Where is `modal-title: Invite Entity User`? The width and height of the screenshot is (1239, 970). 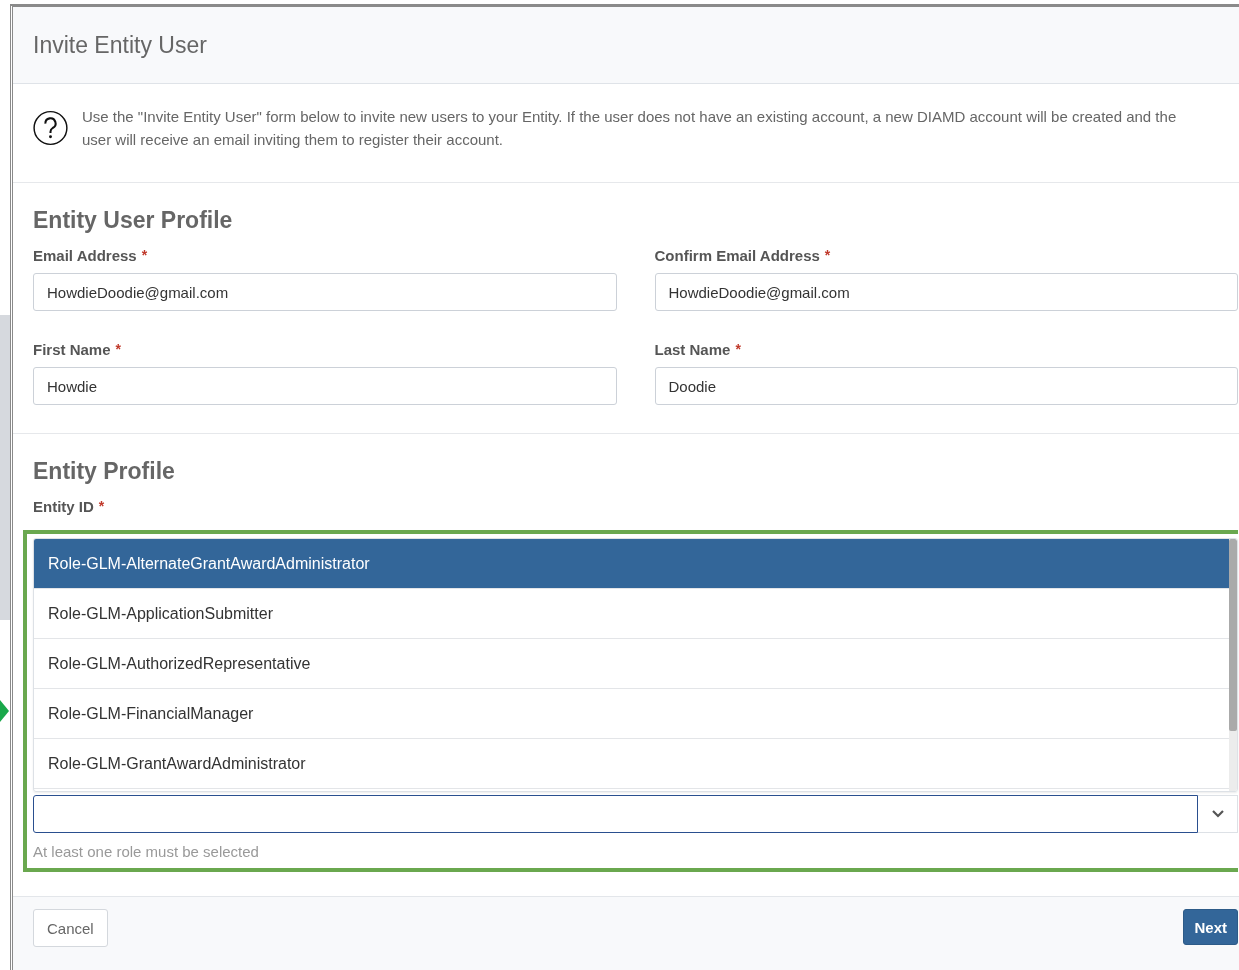
modal-title: Invite Entity User is located at coordinates (120, 45).